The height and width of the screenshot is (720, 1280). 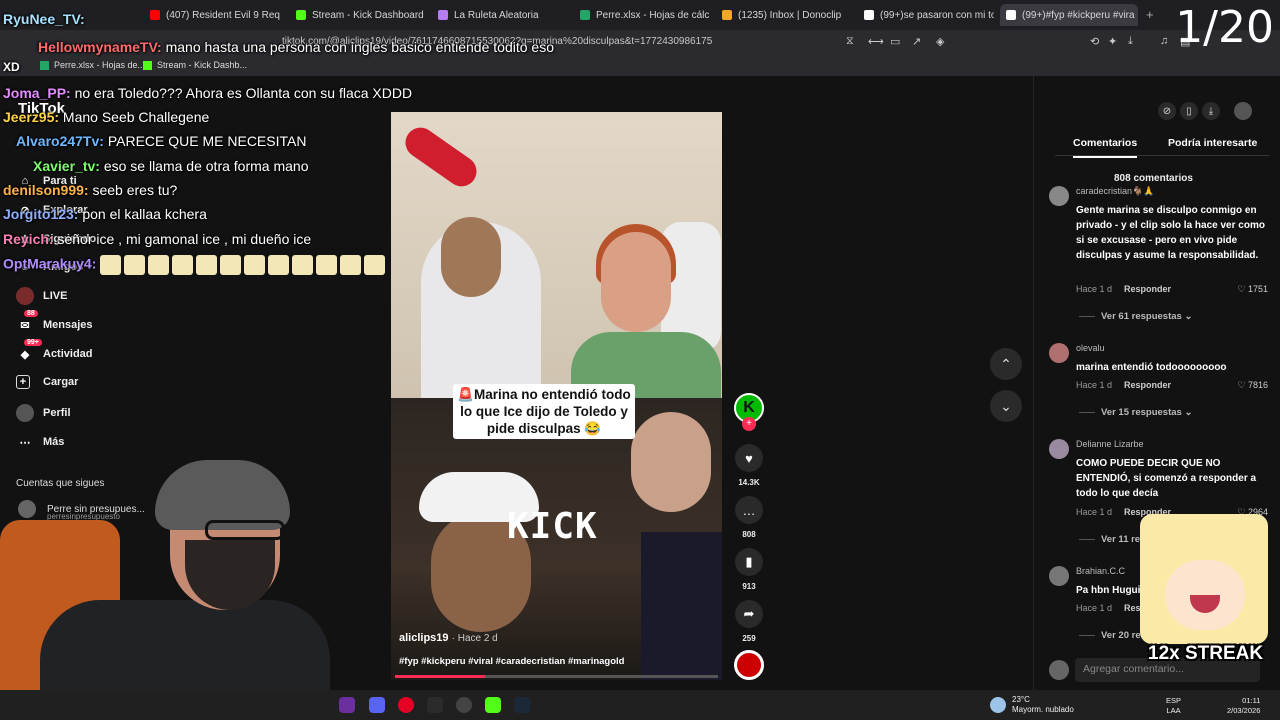 What do you see at coordinates (1252, 385) in the screenshot?
I see `comment-like-button: ♡ 7816` at bounding box center [1252, 385].